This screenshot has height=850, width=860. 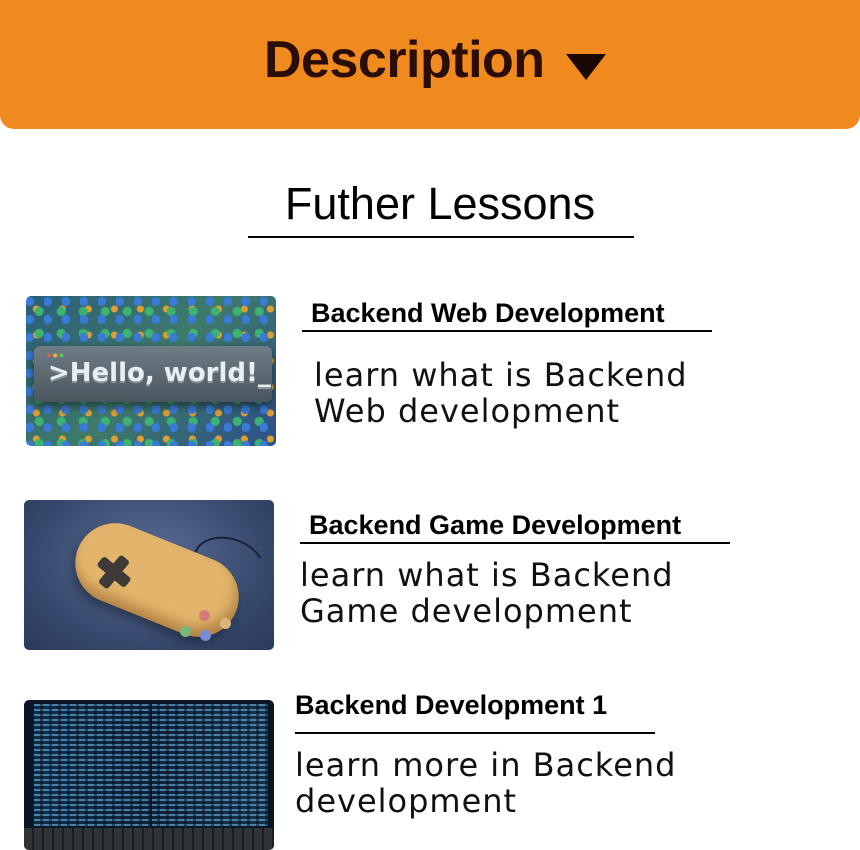 What do you see at coordinates (149, 839) in the screenshot?
I see `laptop-keyboard` at bounding box center [149, 839].